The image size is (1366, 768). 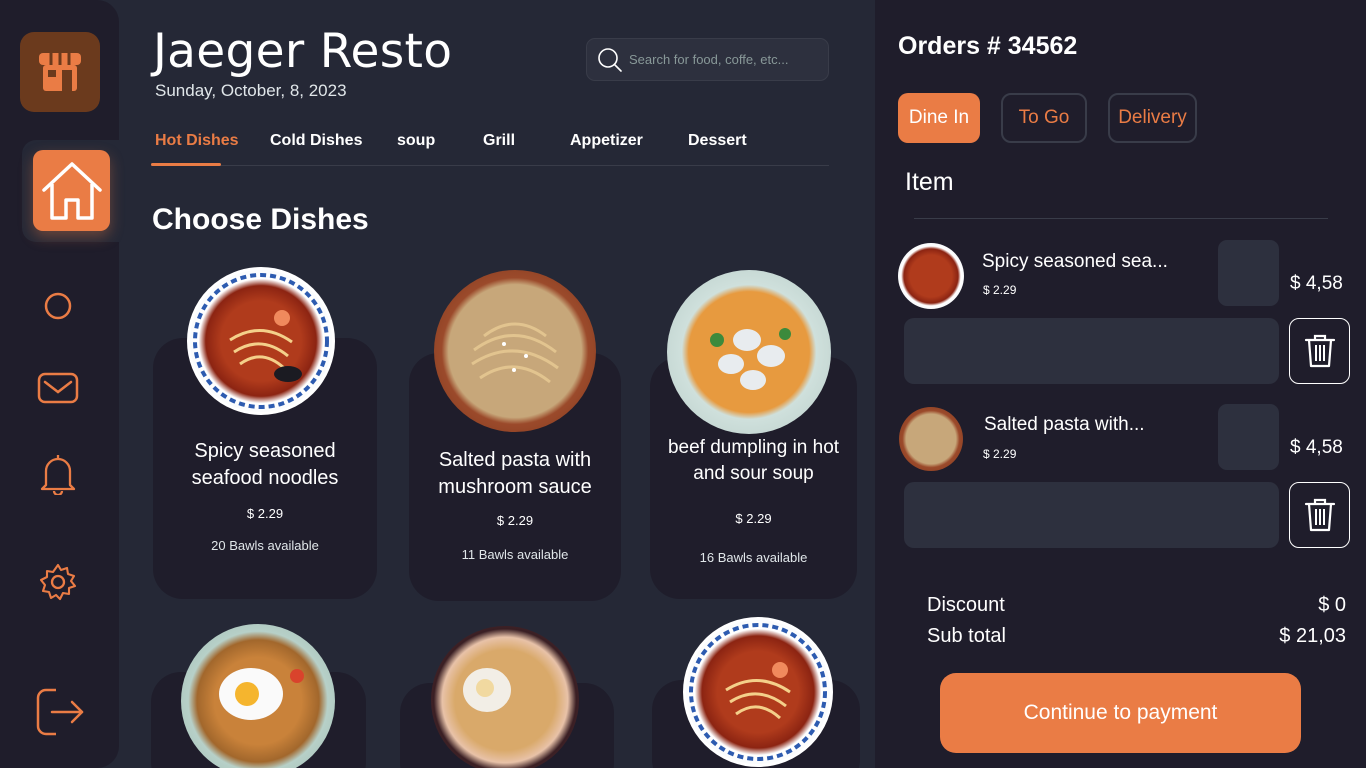 I want to click on tab-hot-dishes: Hot Dishes, so click(x=197, y=141).